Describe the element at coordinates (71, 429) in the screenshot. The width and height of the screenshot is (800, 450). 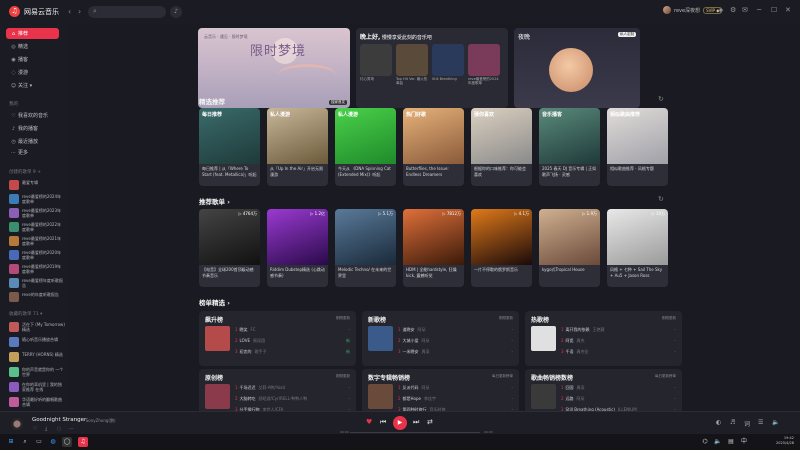
I see `more-icon: ⋯` at that location.